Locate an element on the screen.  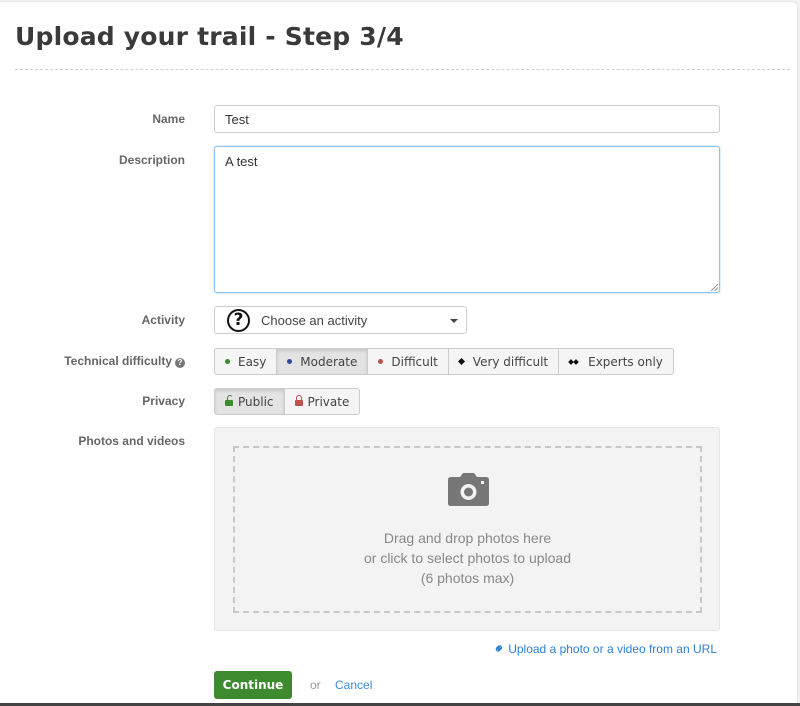
page-title: Upload your trail - Step 3/4 is located at coordinates (209, 36).